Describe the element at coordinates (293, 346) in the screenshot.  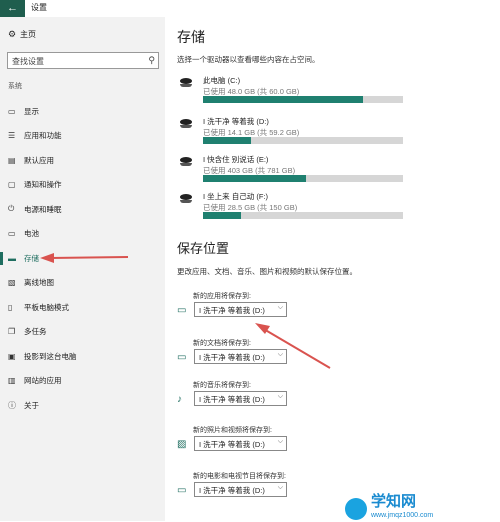
I see `apps-location-pointer-arrow` at that location.